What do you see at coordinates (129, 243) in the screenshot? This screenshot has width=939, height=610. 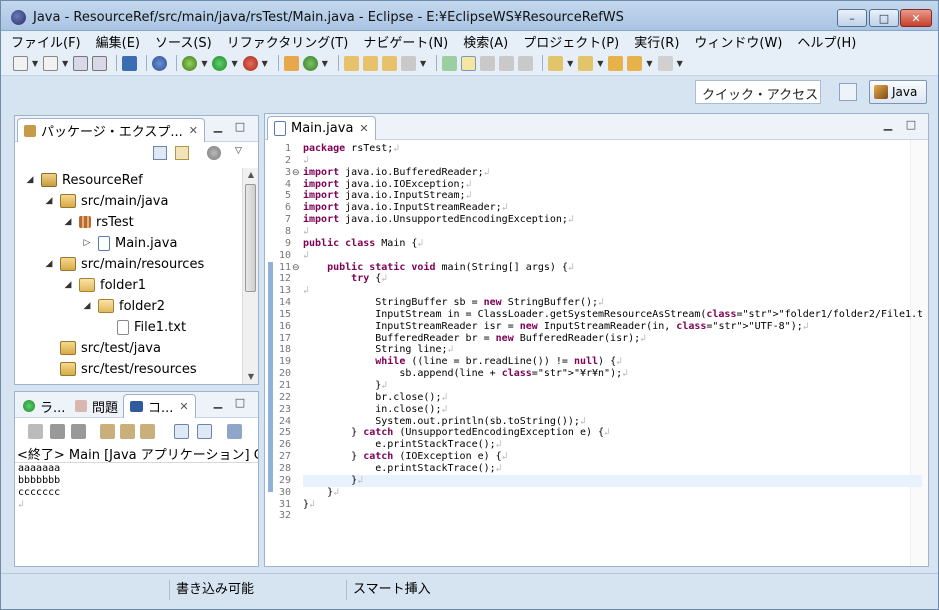 I see `tree-item-main-java: ▷ Main.java` at bounding box center [129, 243].